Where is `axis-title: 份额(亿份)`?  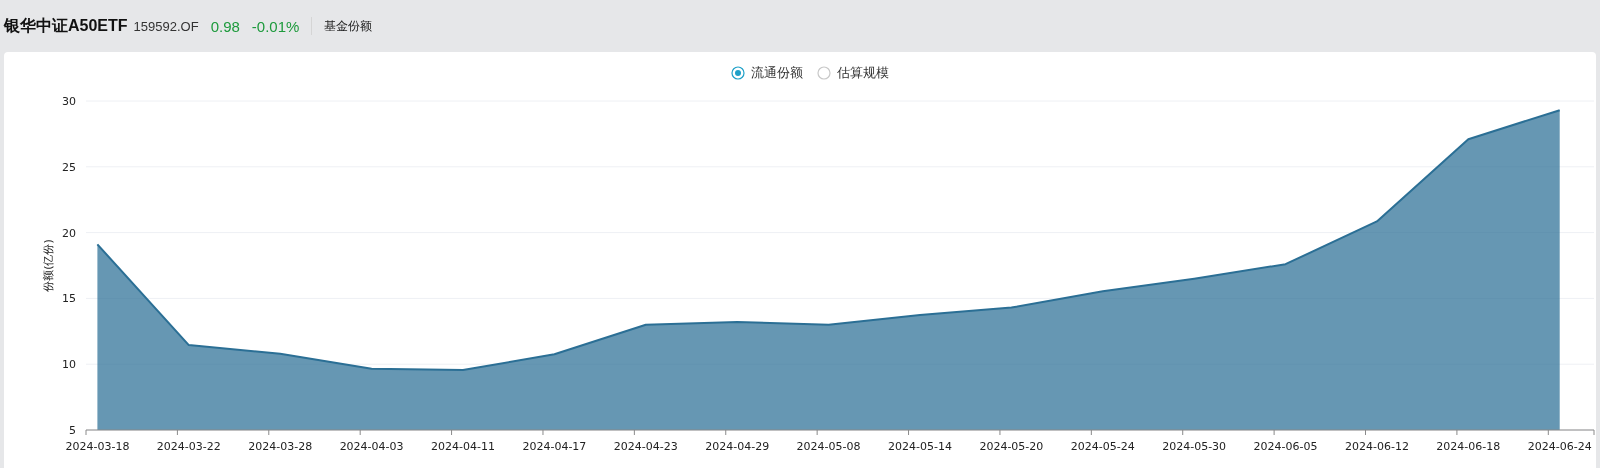
axis-title: 份额(亿份) is located at coordinates (48, 265).